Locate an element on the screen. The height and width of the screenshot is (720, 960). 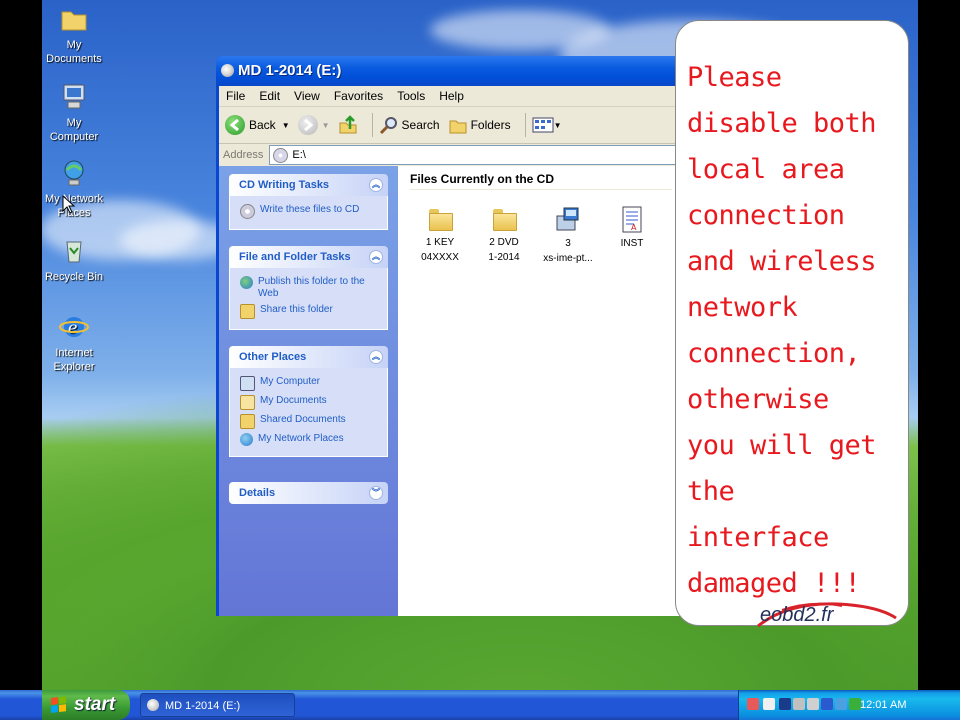
task-publish-folder: Publish this folder to the Web is located at coordinates (313, 288).